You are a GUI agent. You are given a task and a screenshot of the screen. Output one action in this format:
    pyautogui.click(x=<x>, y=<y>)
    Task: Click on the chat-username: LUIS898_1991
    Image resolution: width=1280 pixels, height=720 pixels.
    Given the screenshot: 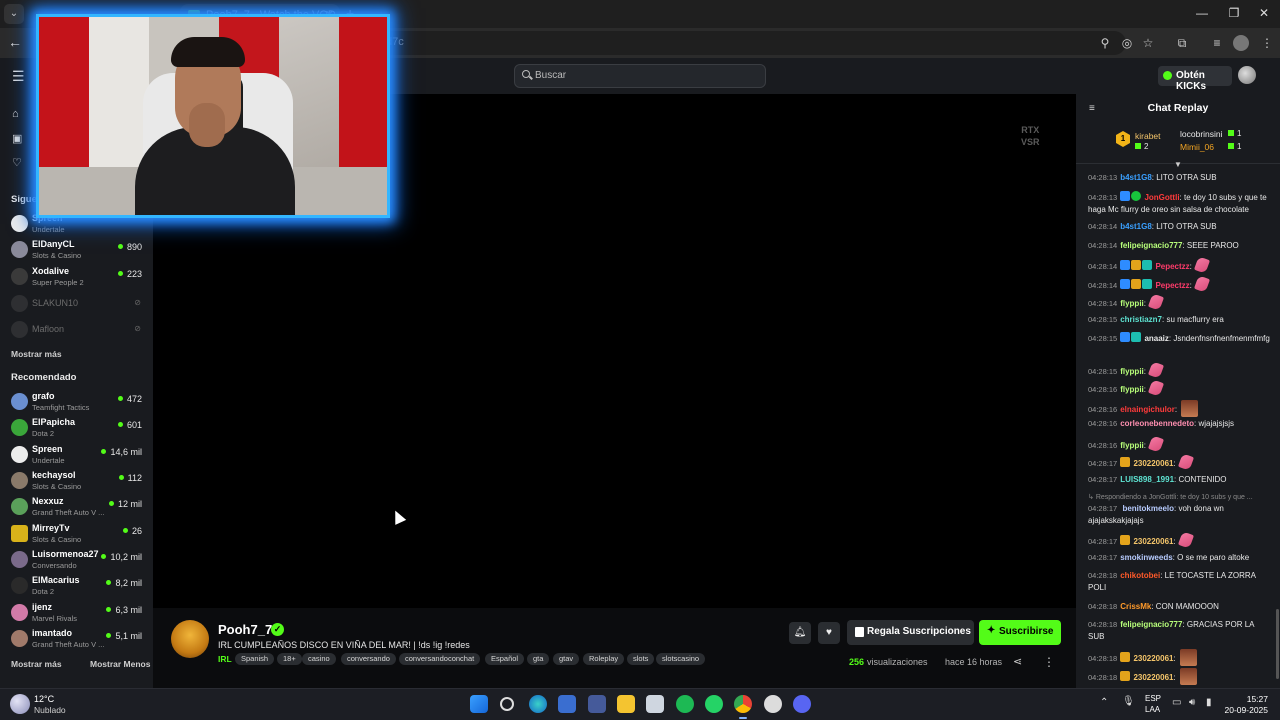 What is the action you would take?
    pyautogui.click(x=1147, y=479)
    